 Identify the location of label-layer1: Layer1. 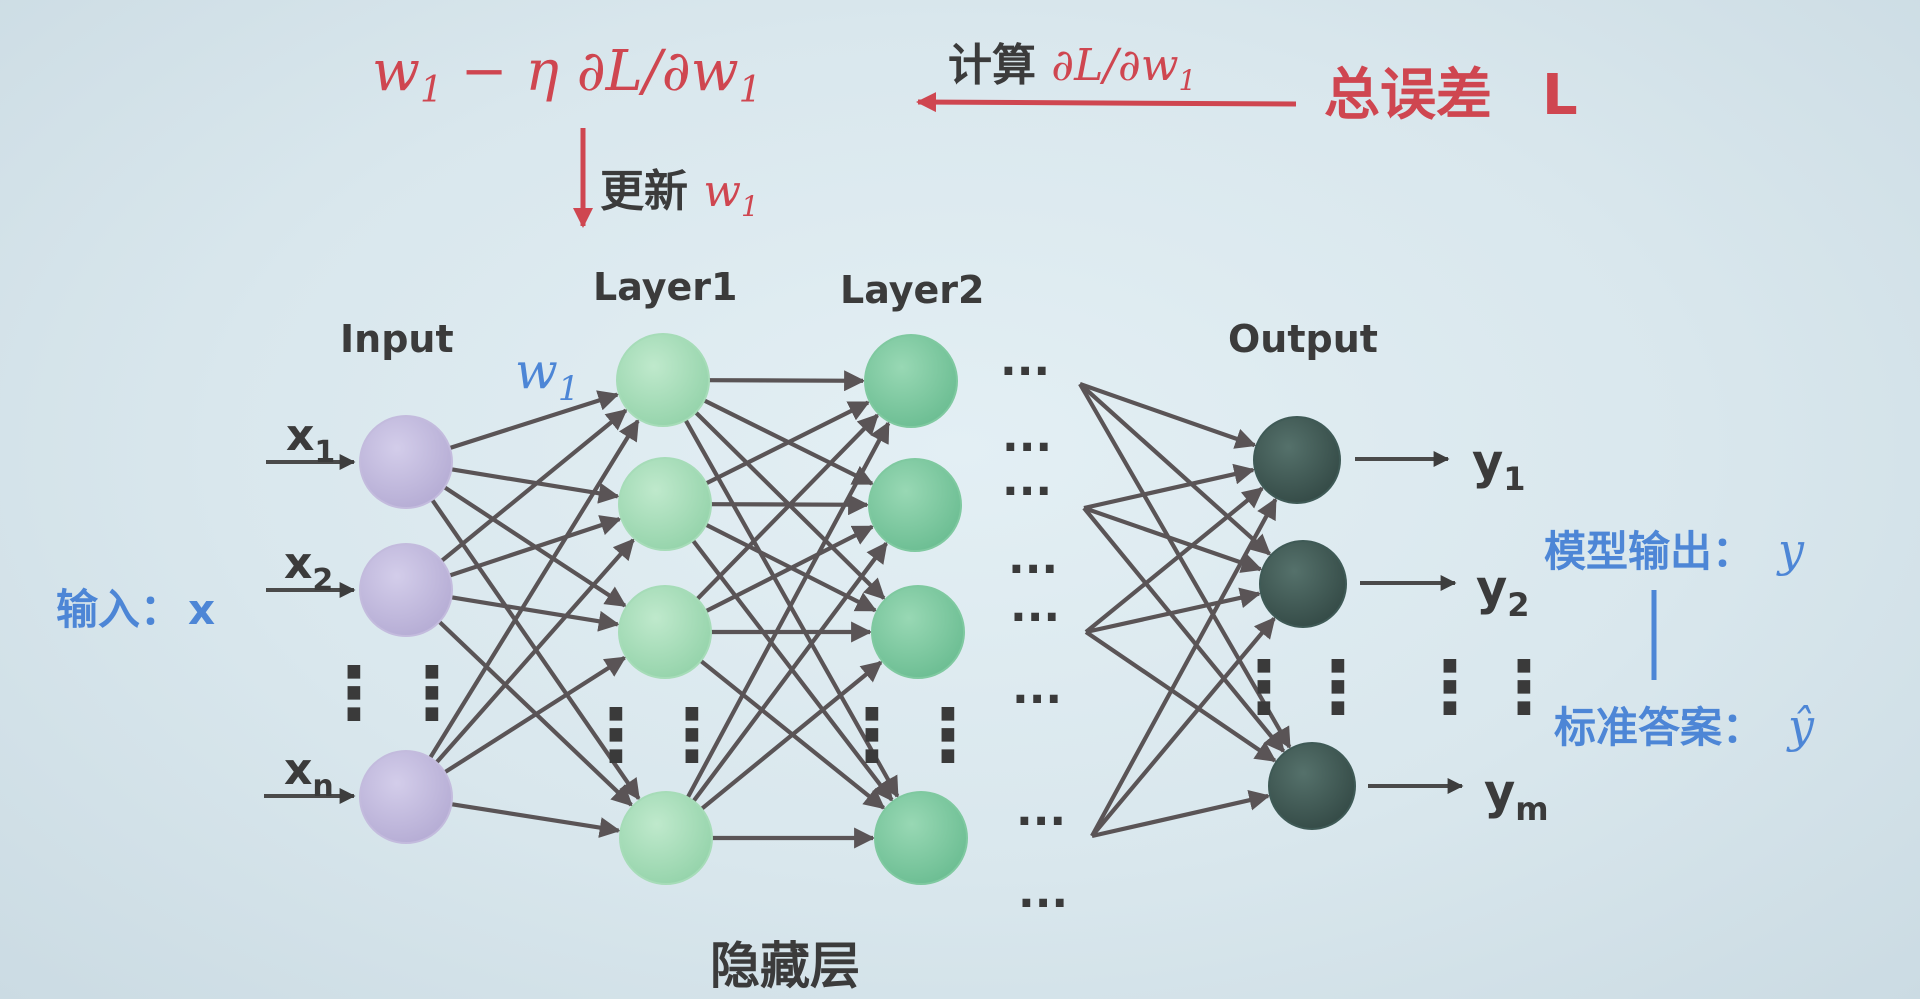
(665, 287).